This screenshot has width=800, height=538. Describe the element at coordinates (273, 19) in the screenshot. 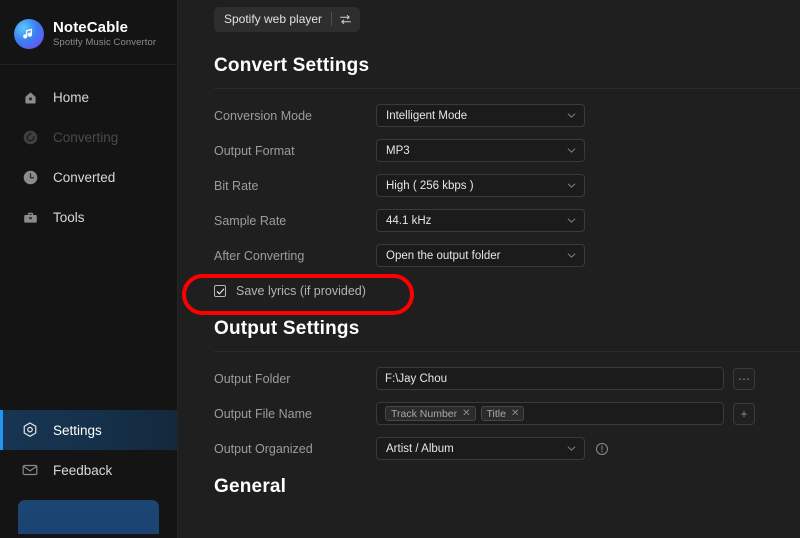

I see `player-label: Spotify web player` at that location.